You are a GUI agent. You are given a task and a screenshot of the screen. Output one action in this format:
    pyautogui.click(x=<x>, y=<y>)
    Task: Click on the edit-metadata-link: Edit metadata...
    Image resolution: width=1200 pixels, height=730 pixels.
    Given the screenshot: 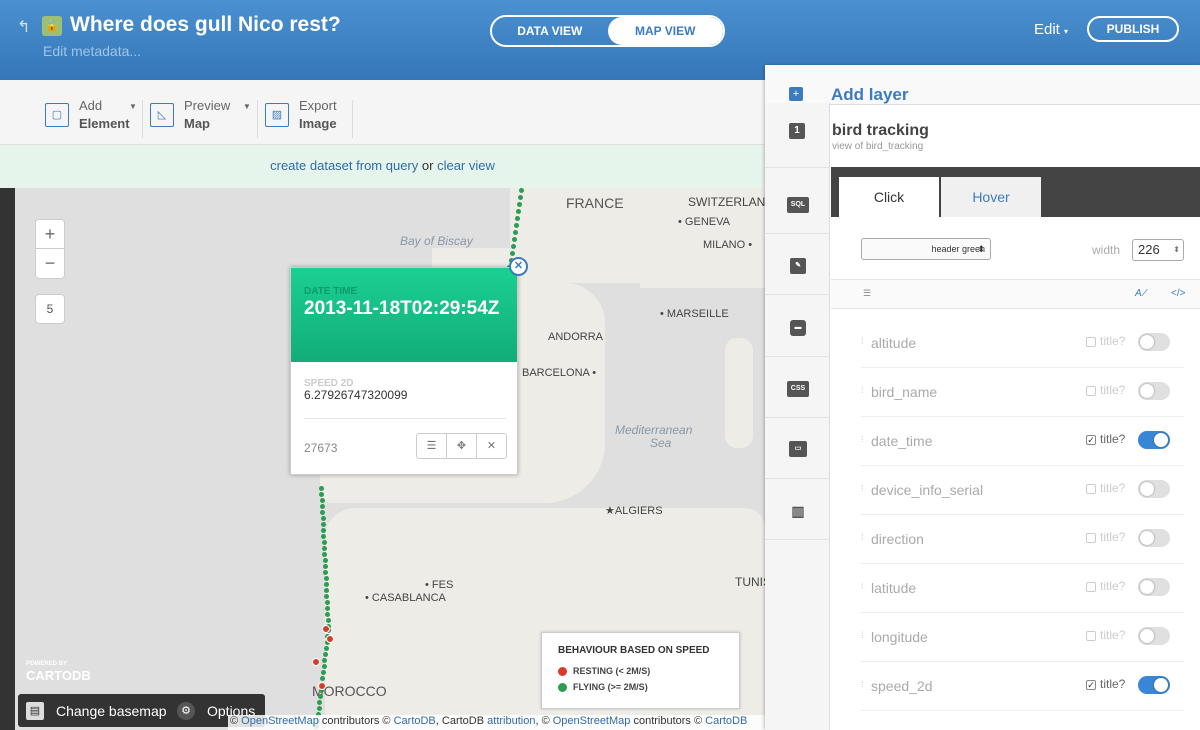 What is the action you would take?
    pyautogui.click(x=92, y=51)
    